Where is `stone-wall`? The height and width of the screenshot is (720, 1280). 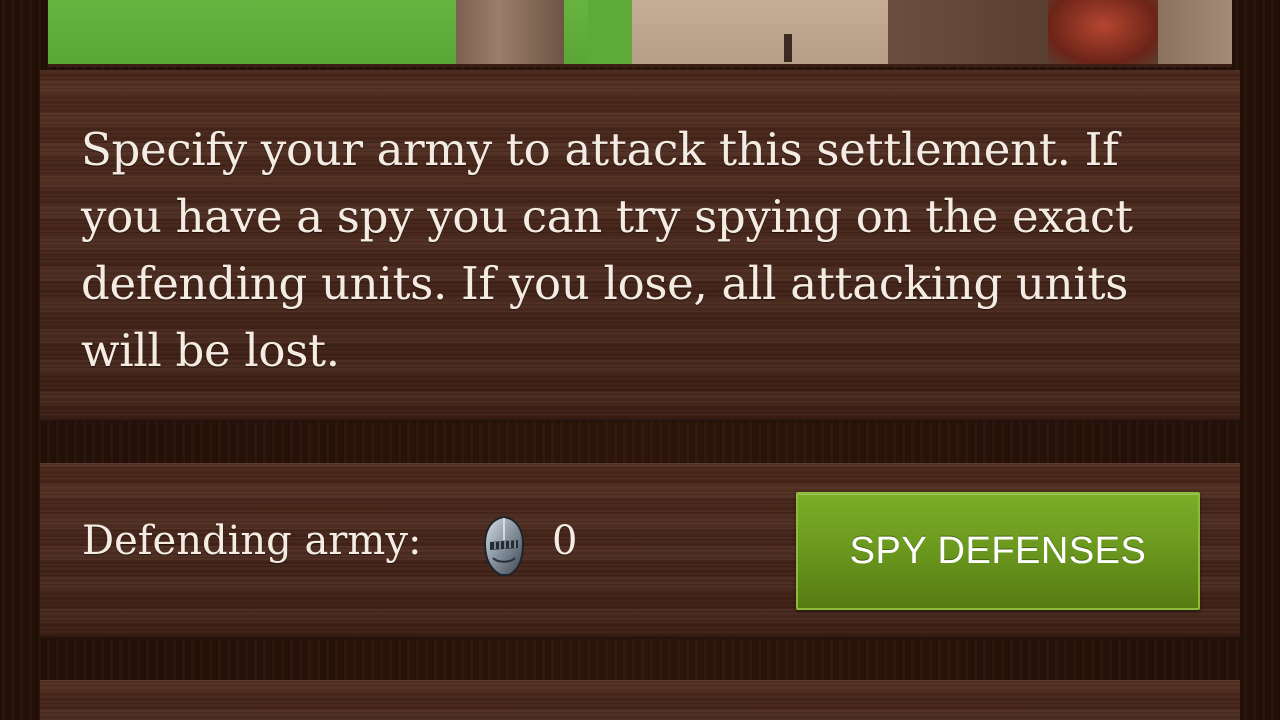 stone-wall is located at coordinates (1195, 32).